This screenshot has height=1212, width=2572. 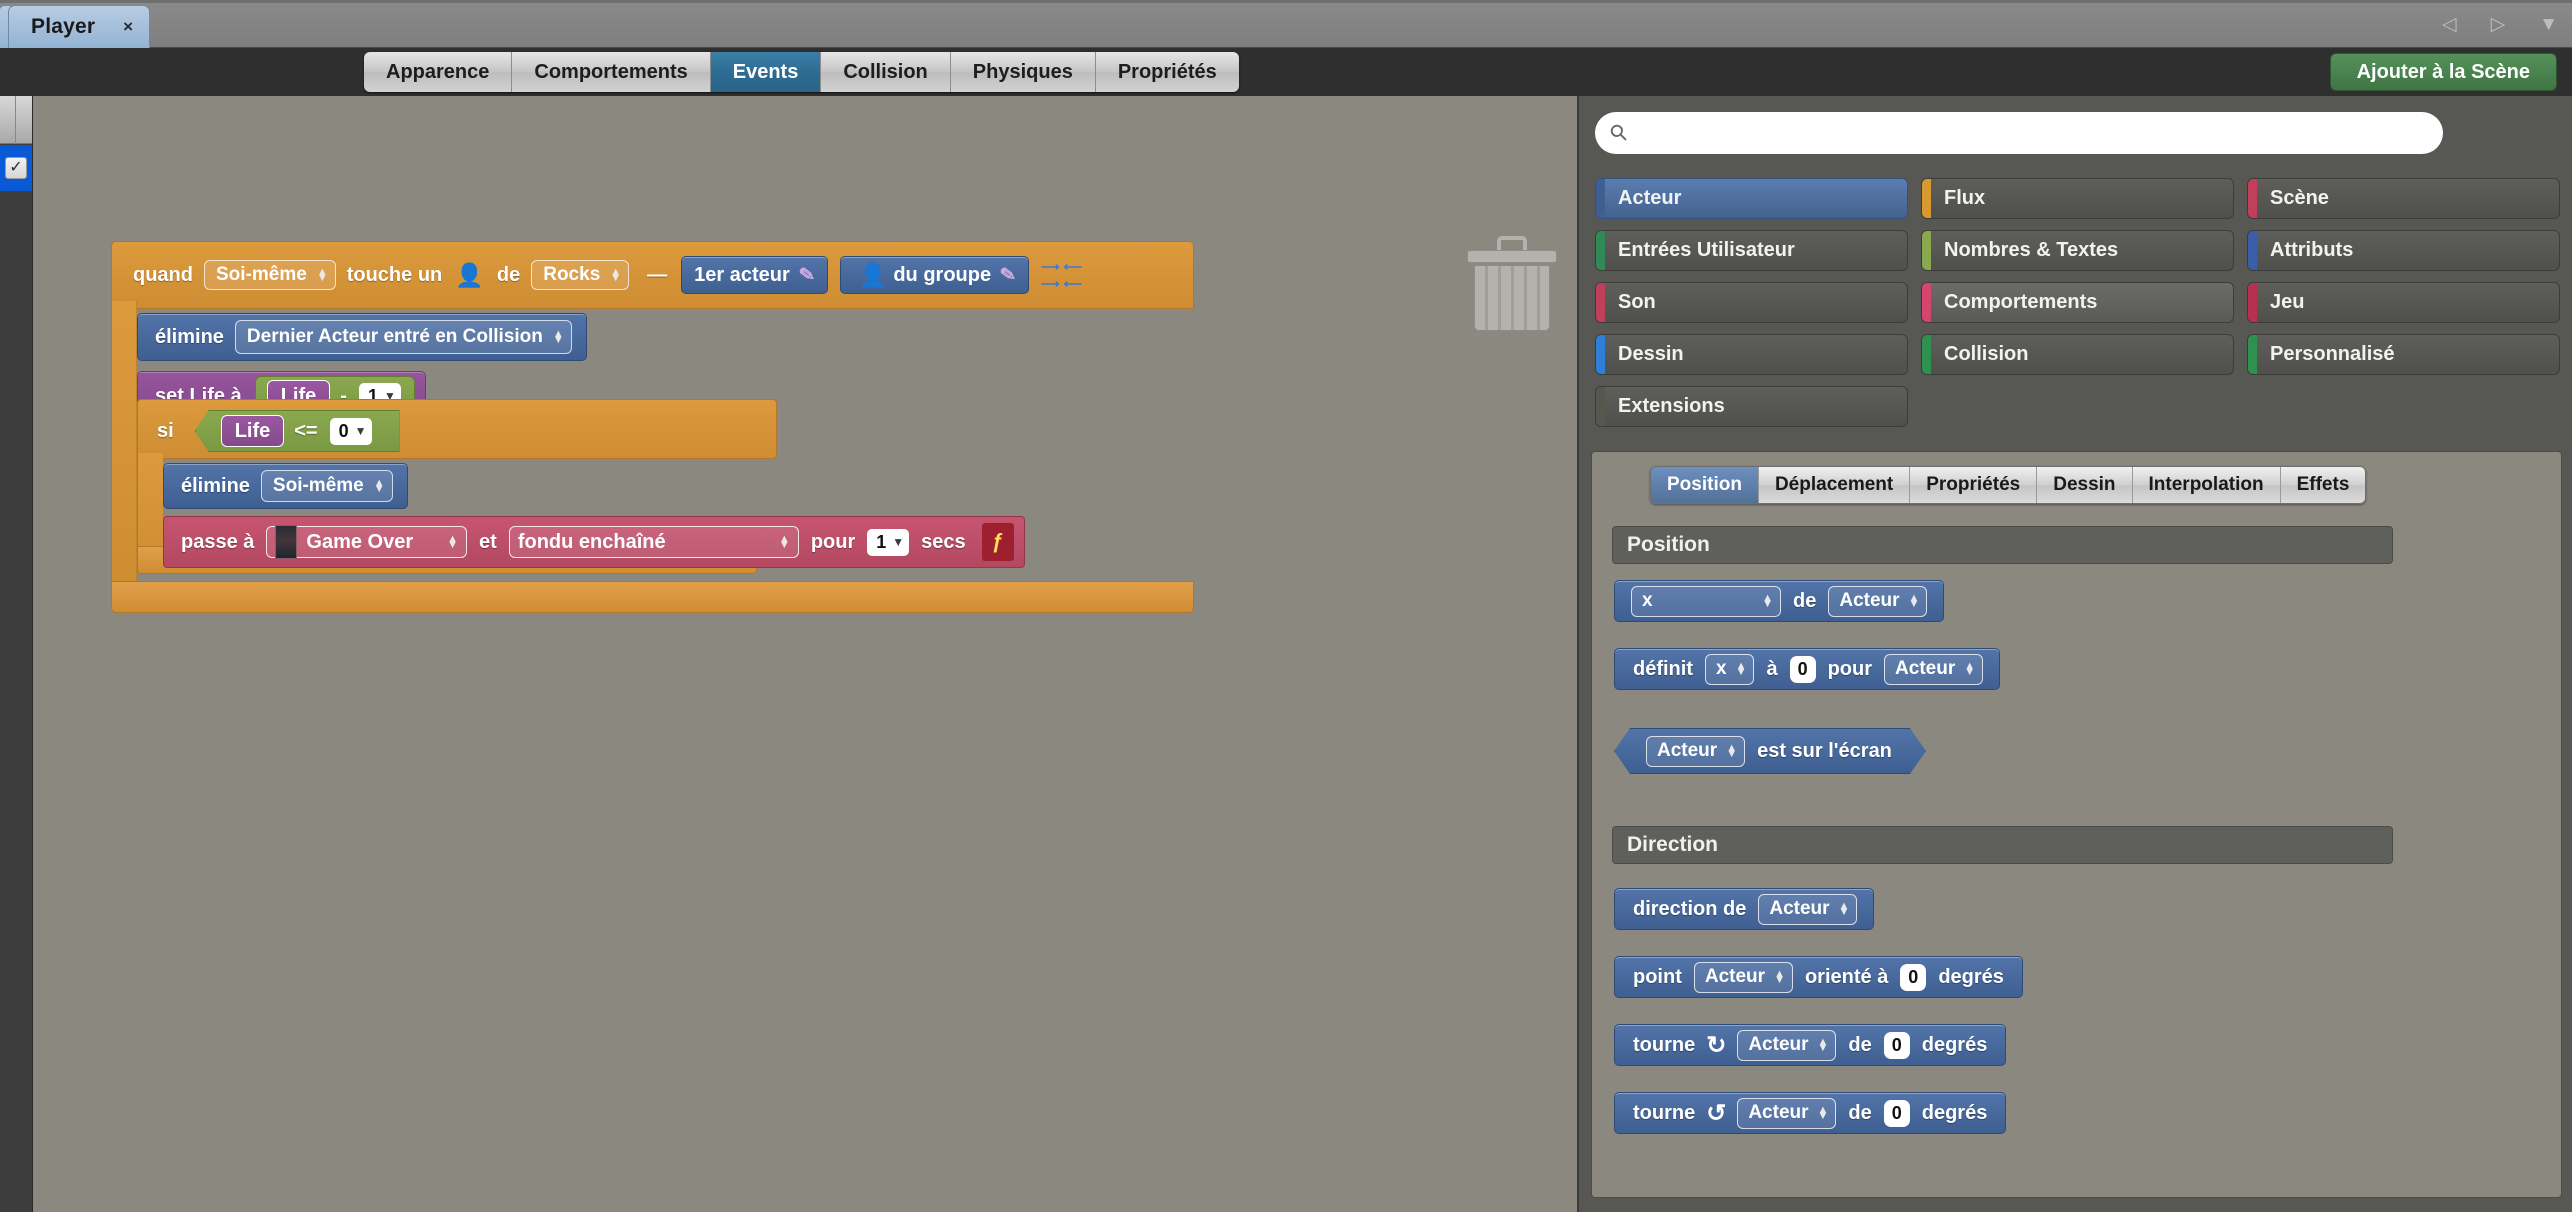 I want to click on point-degrees-field: 0, so click(x=1913, y=977).